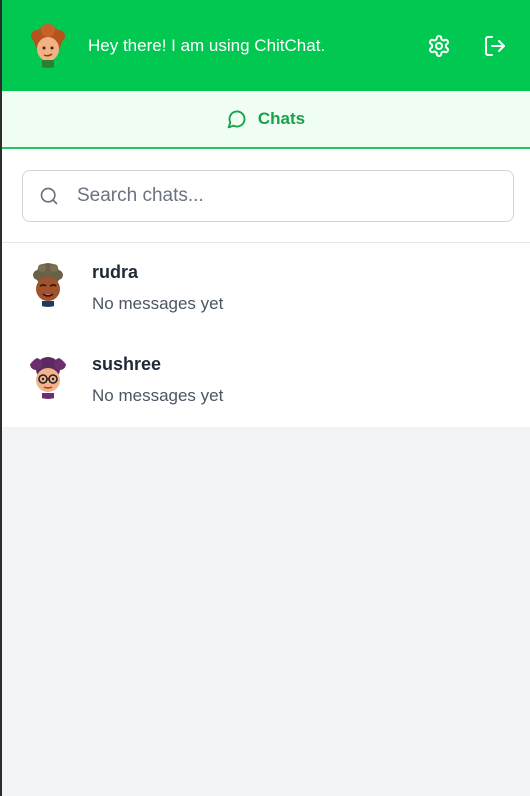 This screenshot has height=796, width=530. What do you see at coordinates (277, 196) in the screenshot?
I see `search-input` at bounding box center [277, 196].